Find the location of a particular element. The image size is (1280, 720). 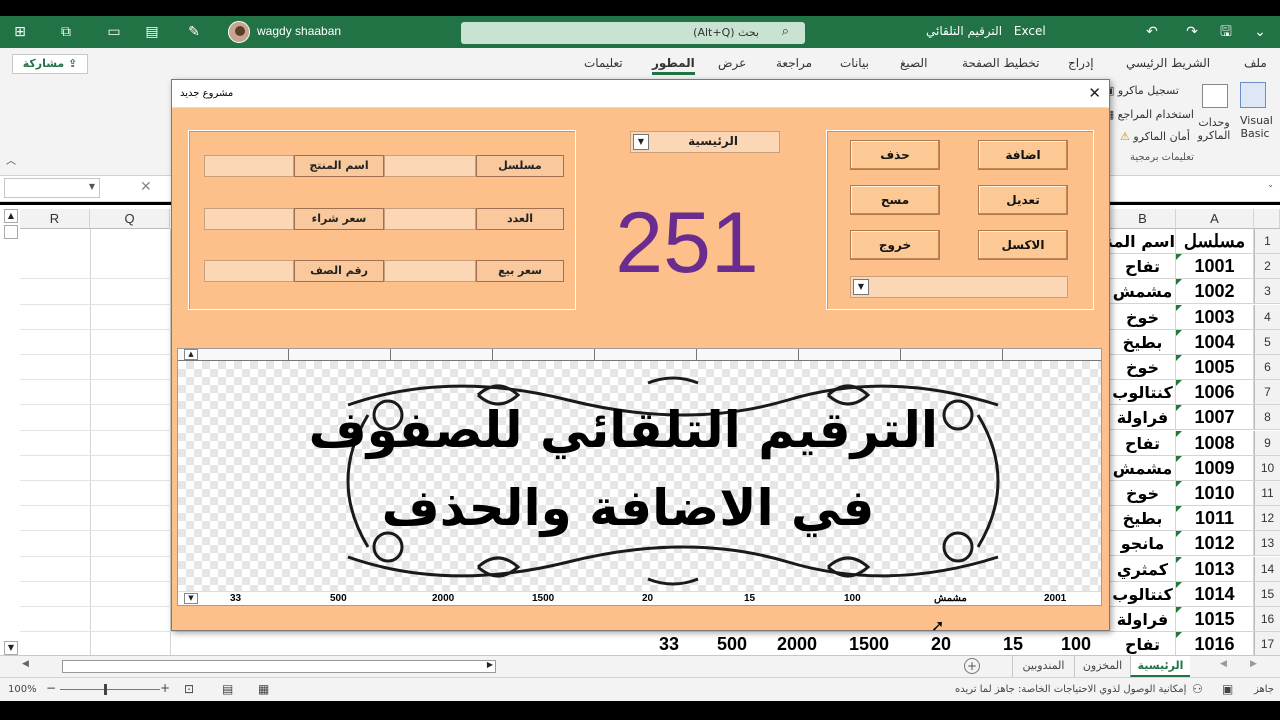

cell-serial: 1005 is located at coordinates (1215, 367).